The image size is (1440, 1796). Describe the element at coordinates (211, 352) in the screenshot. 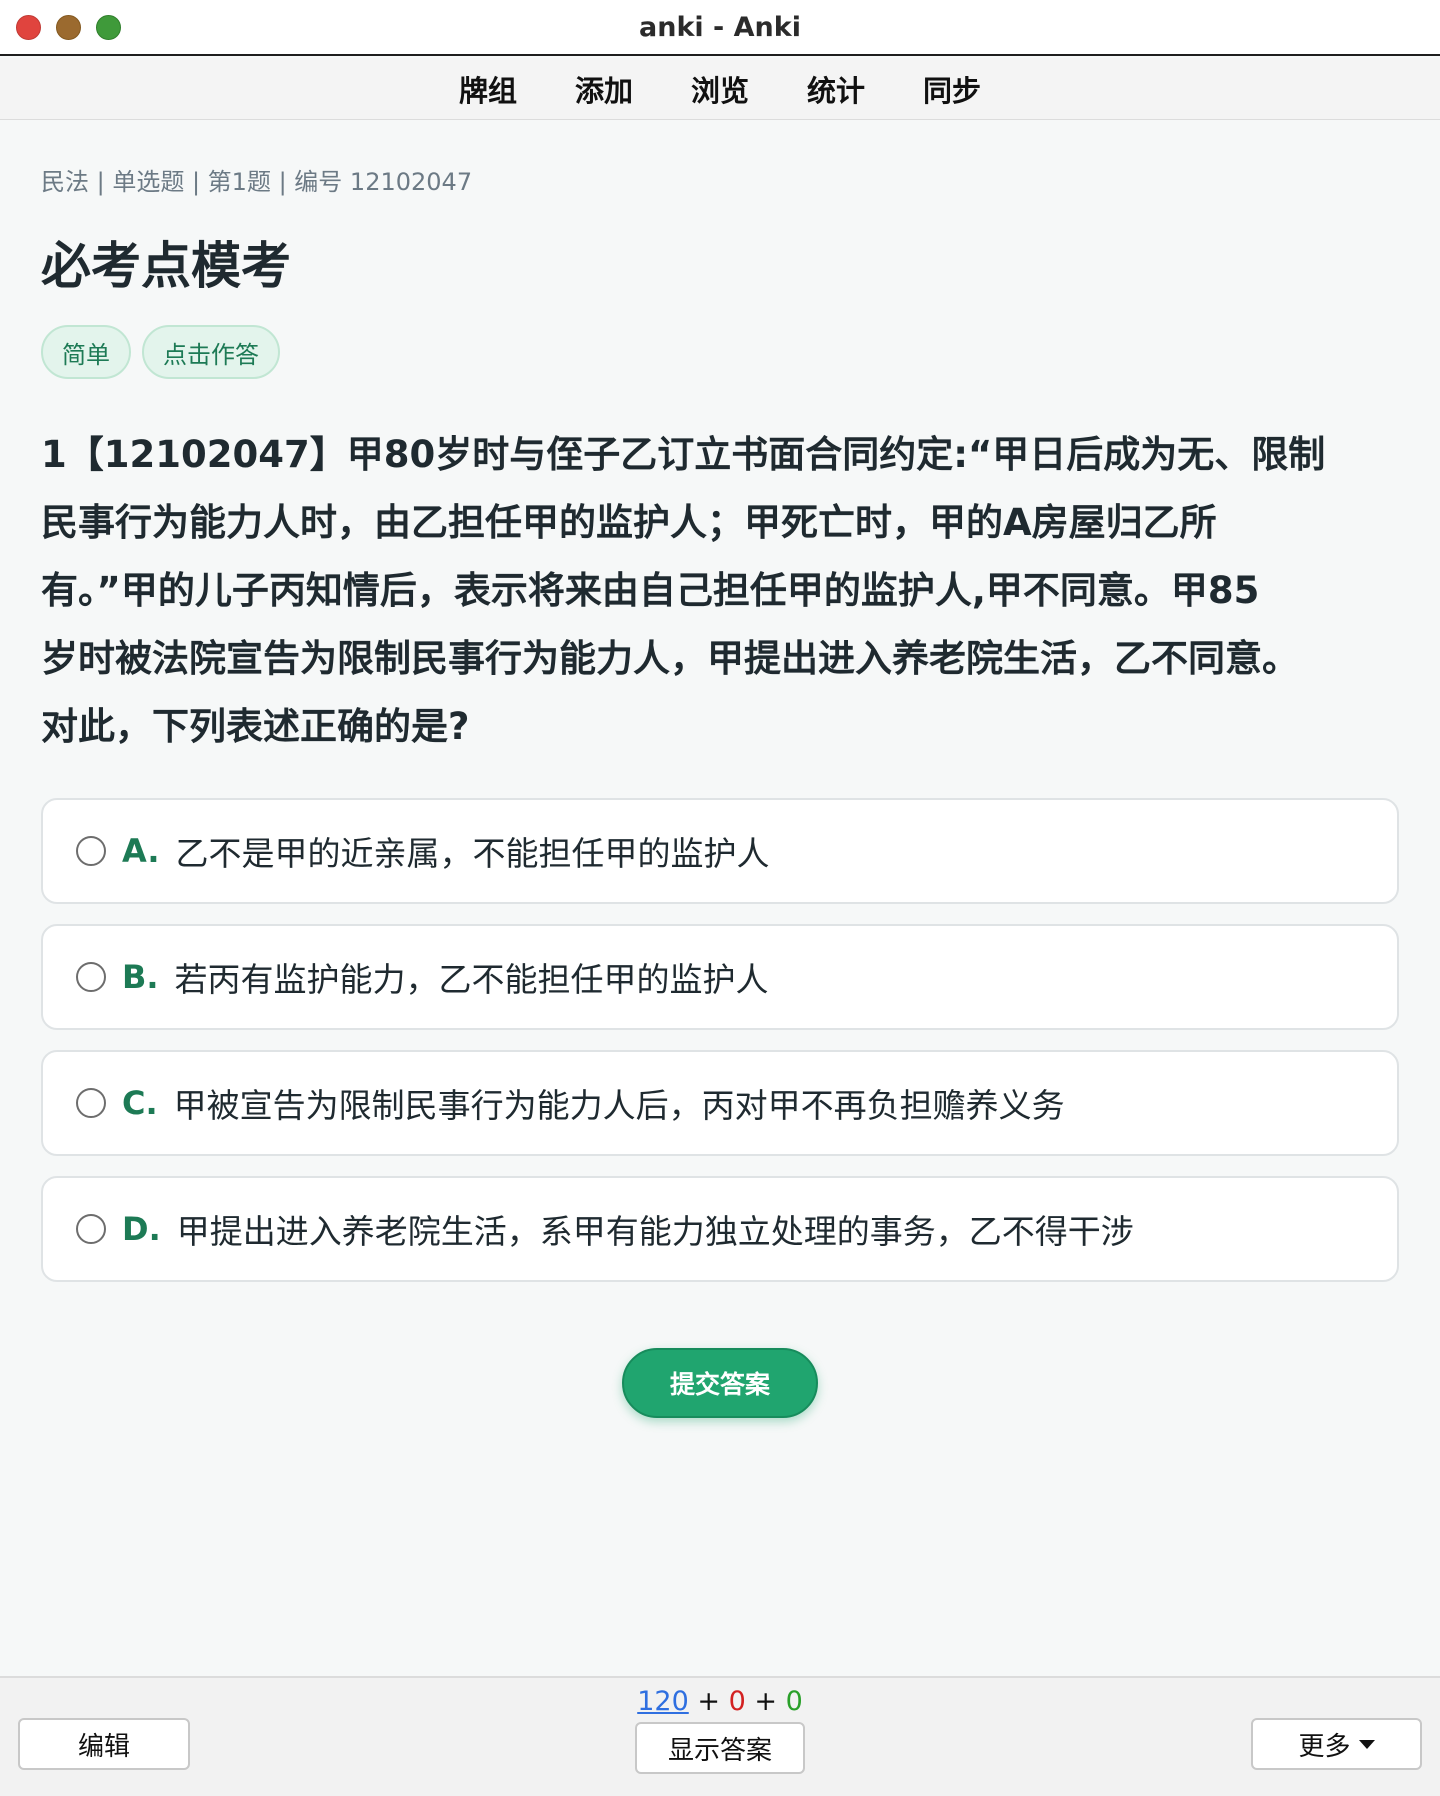

I see `tag-click-to-answer: 点击作答` at that location.